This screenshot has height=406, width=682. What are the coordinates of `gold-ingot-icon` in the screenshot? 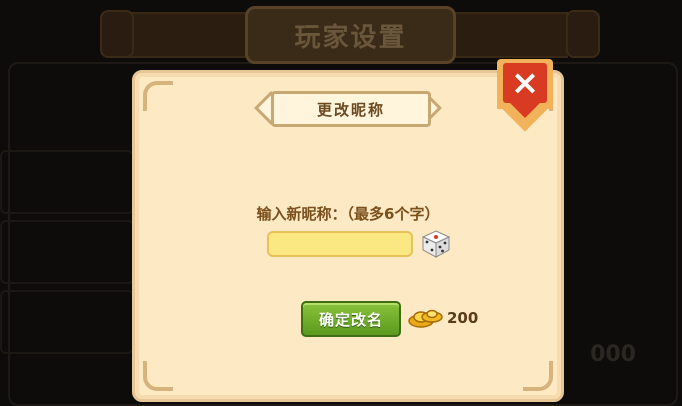 It's located at (425, 318).